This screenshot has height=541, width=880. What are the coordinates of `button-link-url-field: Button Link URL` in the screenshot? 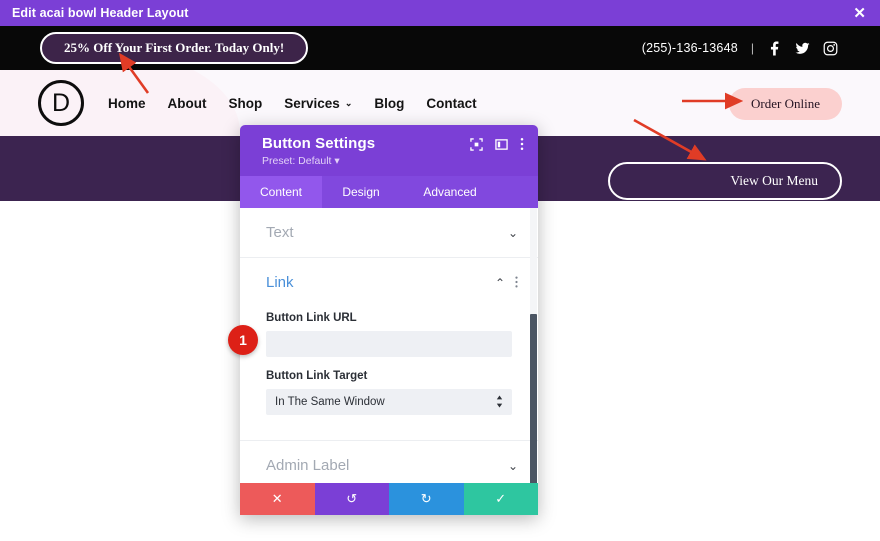 It's located at (389, 334).